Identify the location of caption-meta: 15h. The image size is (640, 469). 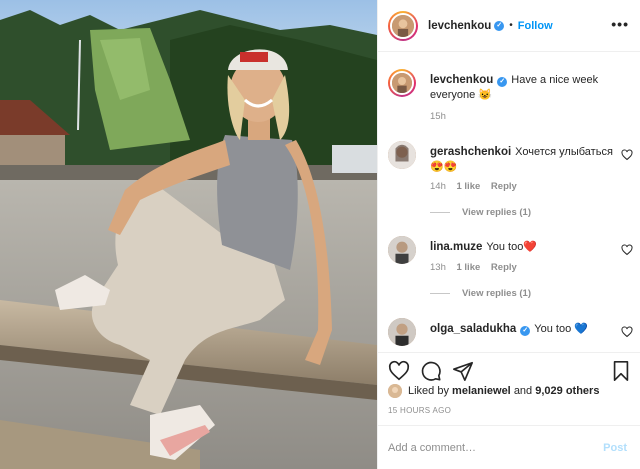
(442, 116).